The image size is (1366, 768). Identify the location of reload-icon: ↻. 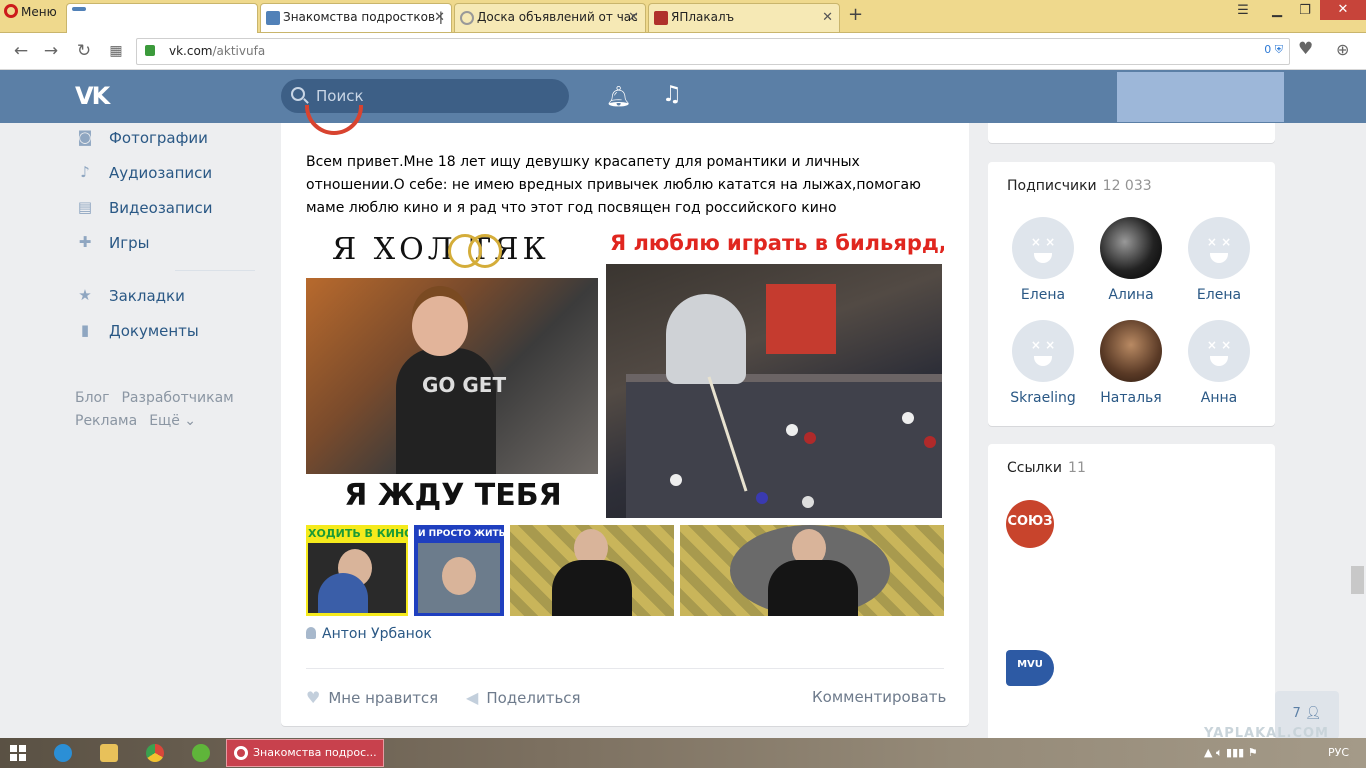
(84, 51).